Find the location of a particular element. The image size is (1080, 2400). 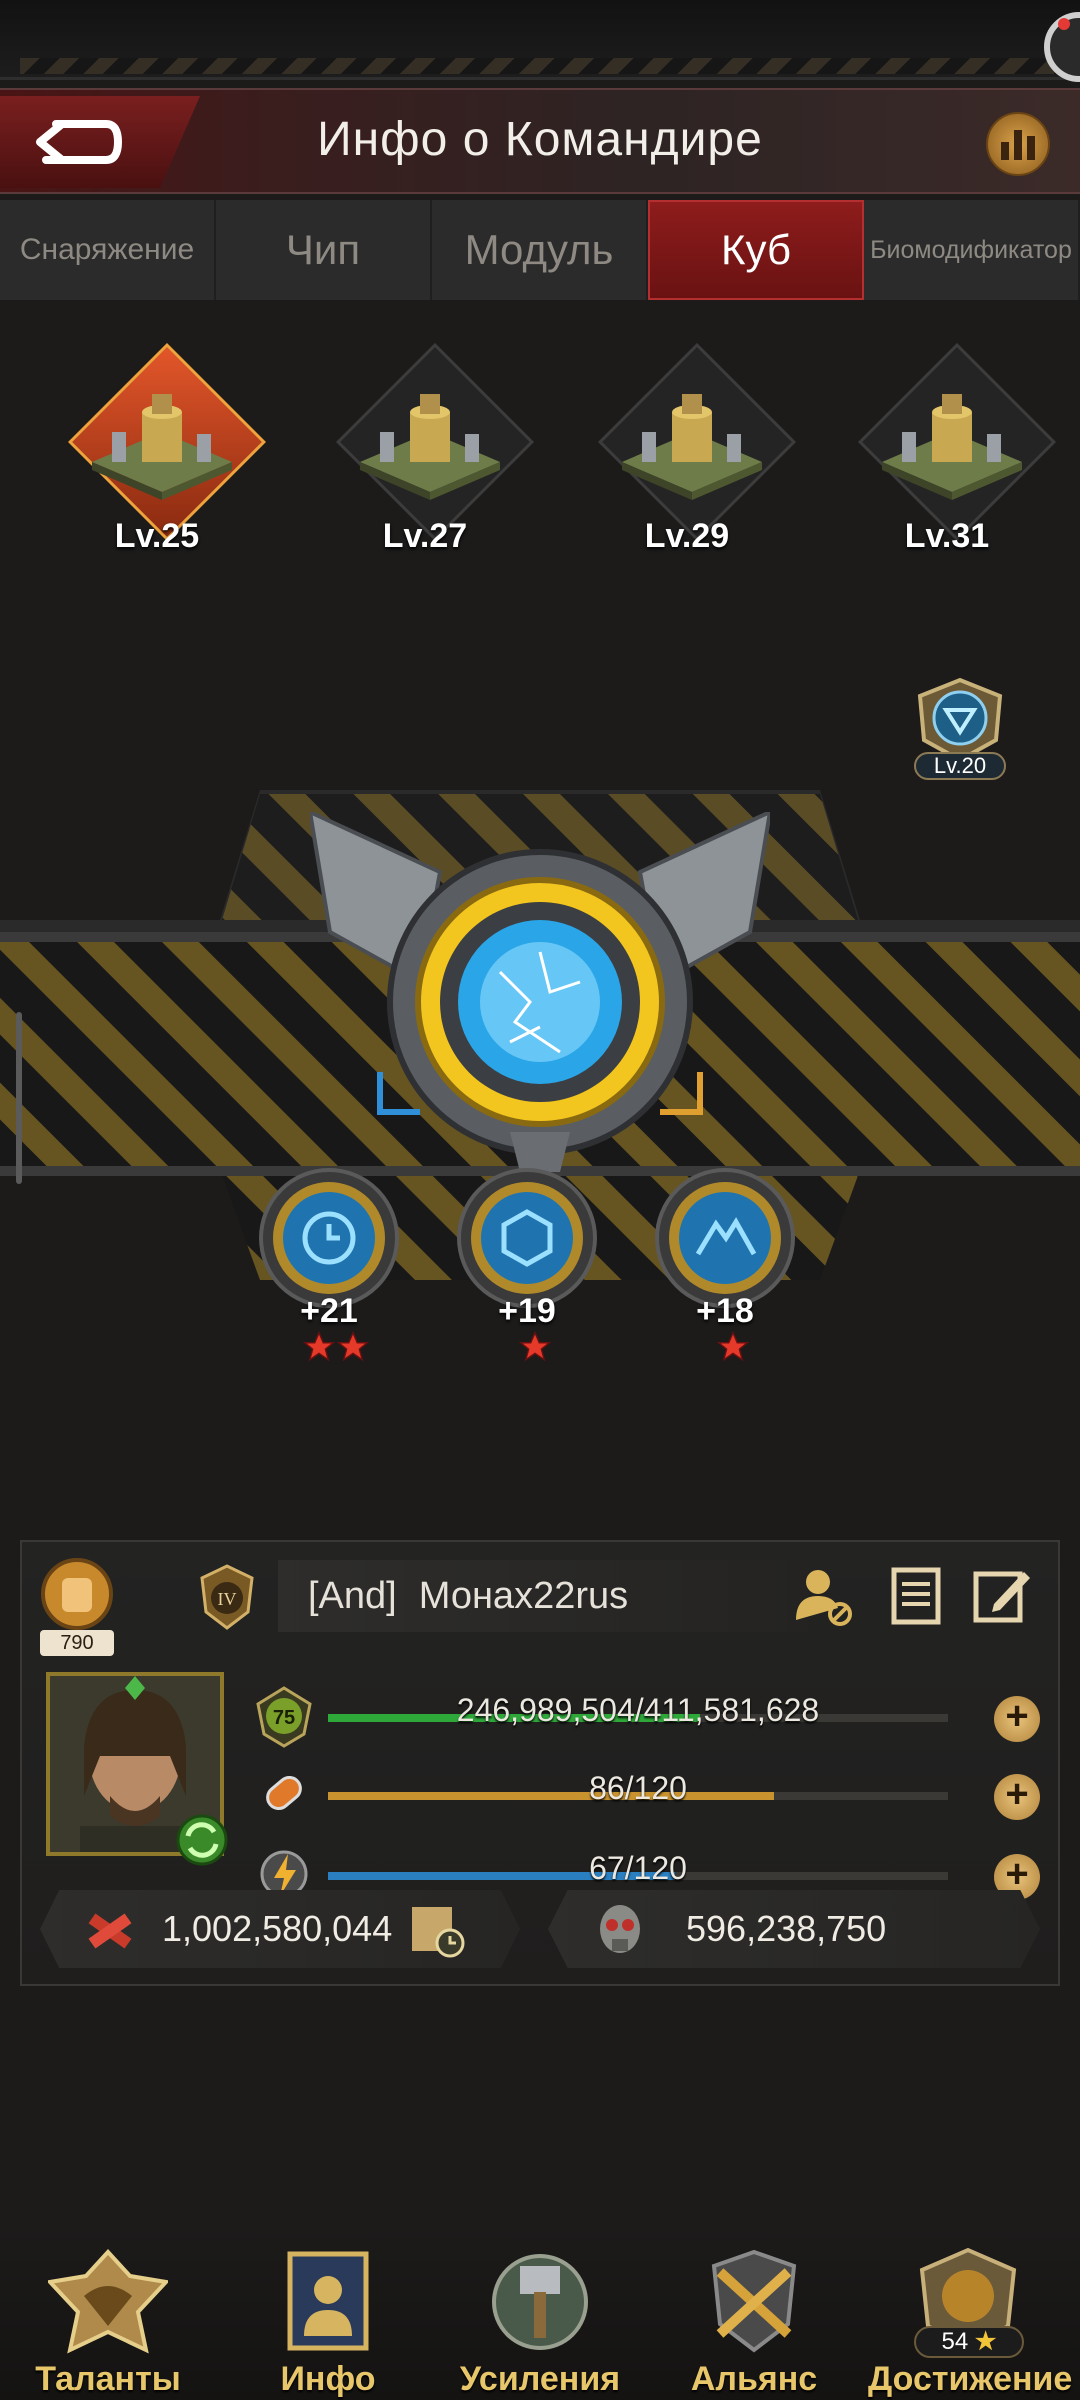

experience-value: 246,989,504/411,581,628 is located at coordinates (638, 1710).